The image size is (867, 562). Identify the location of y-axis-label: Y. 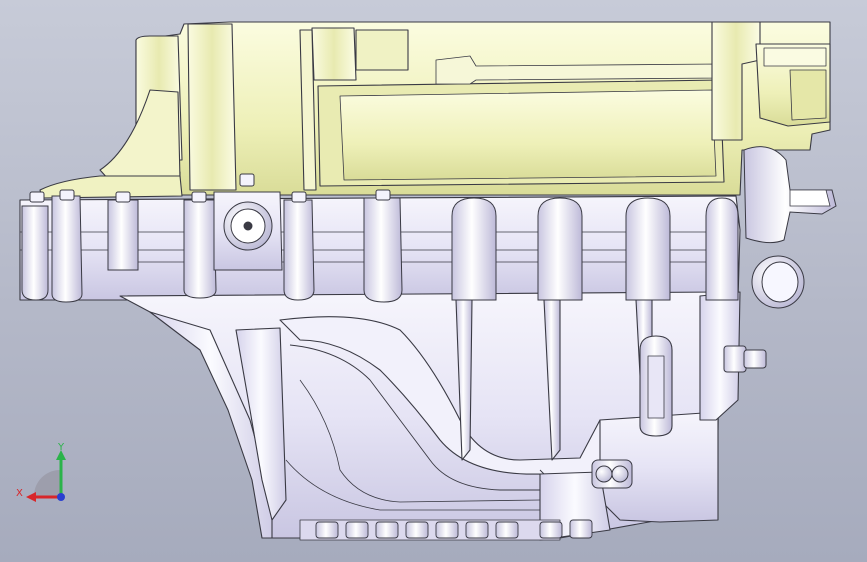
(61, 447).